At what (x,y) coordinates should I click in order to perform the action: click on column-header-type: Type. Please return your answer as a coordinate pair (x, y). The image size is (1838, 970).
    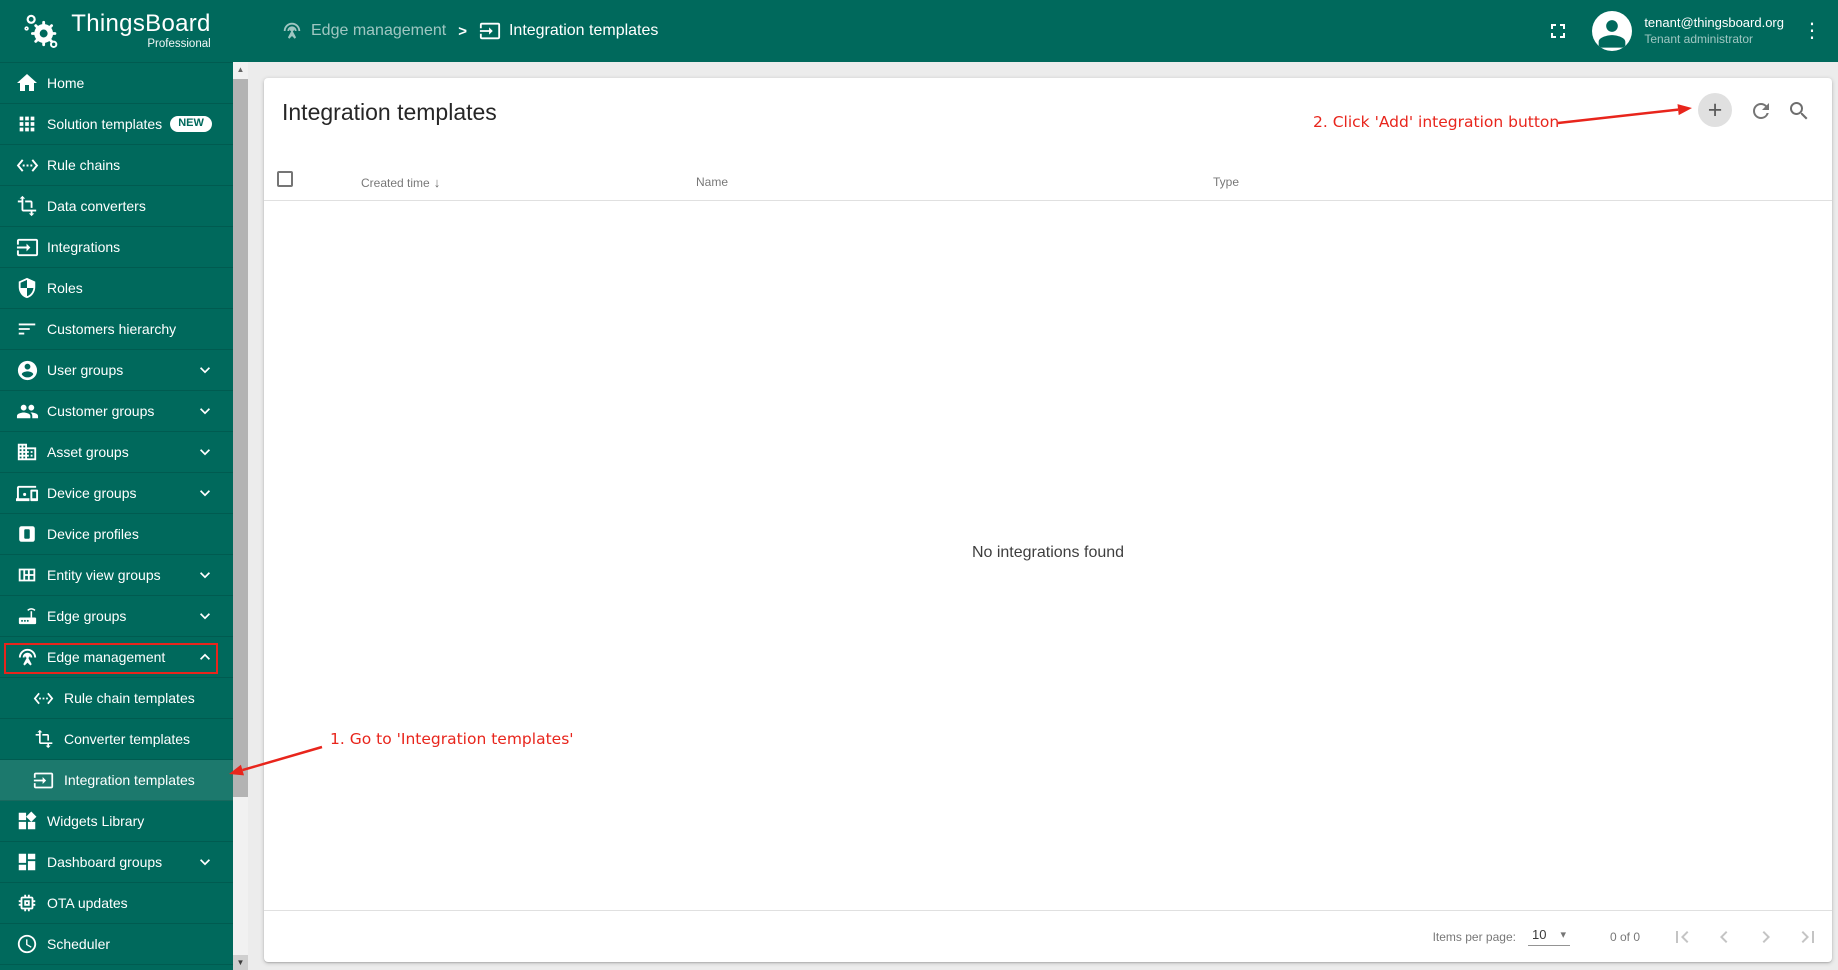
    Looking at the image, I should click on (1226, 182).